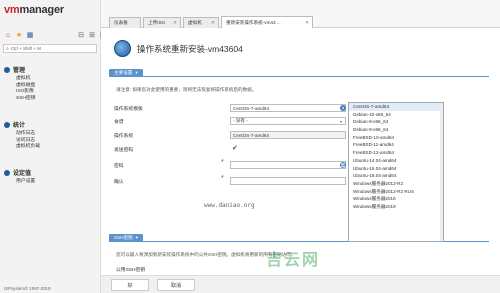  I want to click on form-row-password: 密码 *, so click(239, 164).